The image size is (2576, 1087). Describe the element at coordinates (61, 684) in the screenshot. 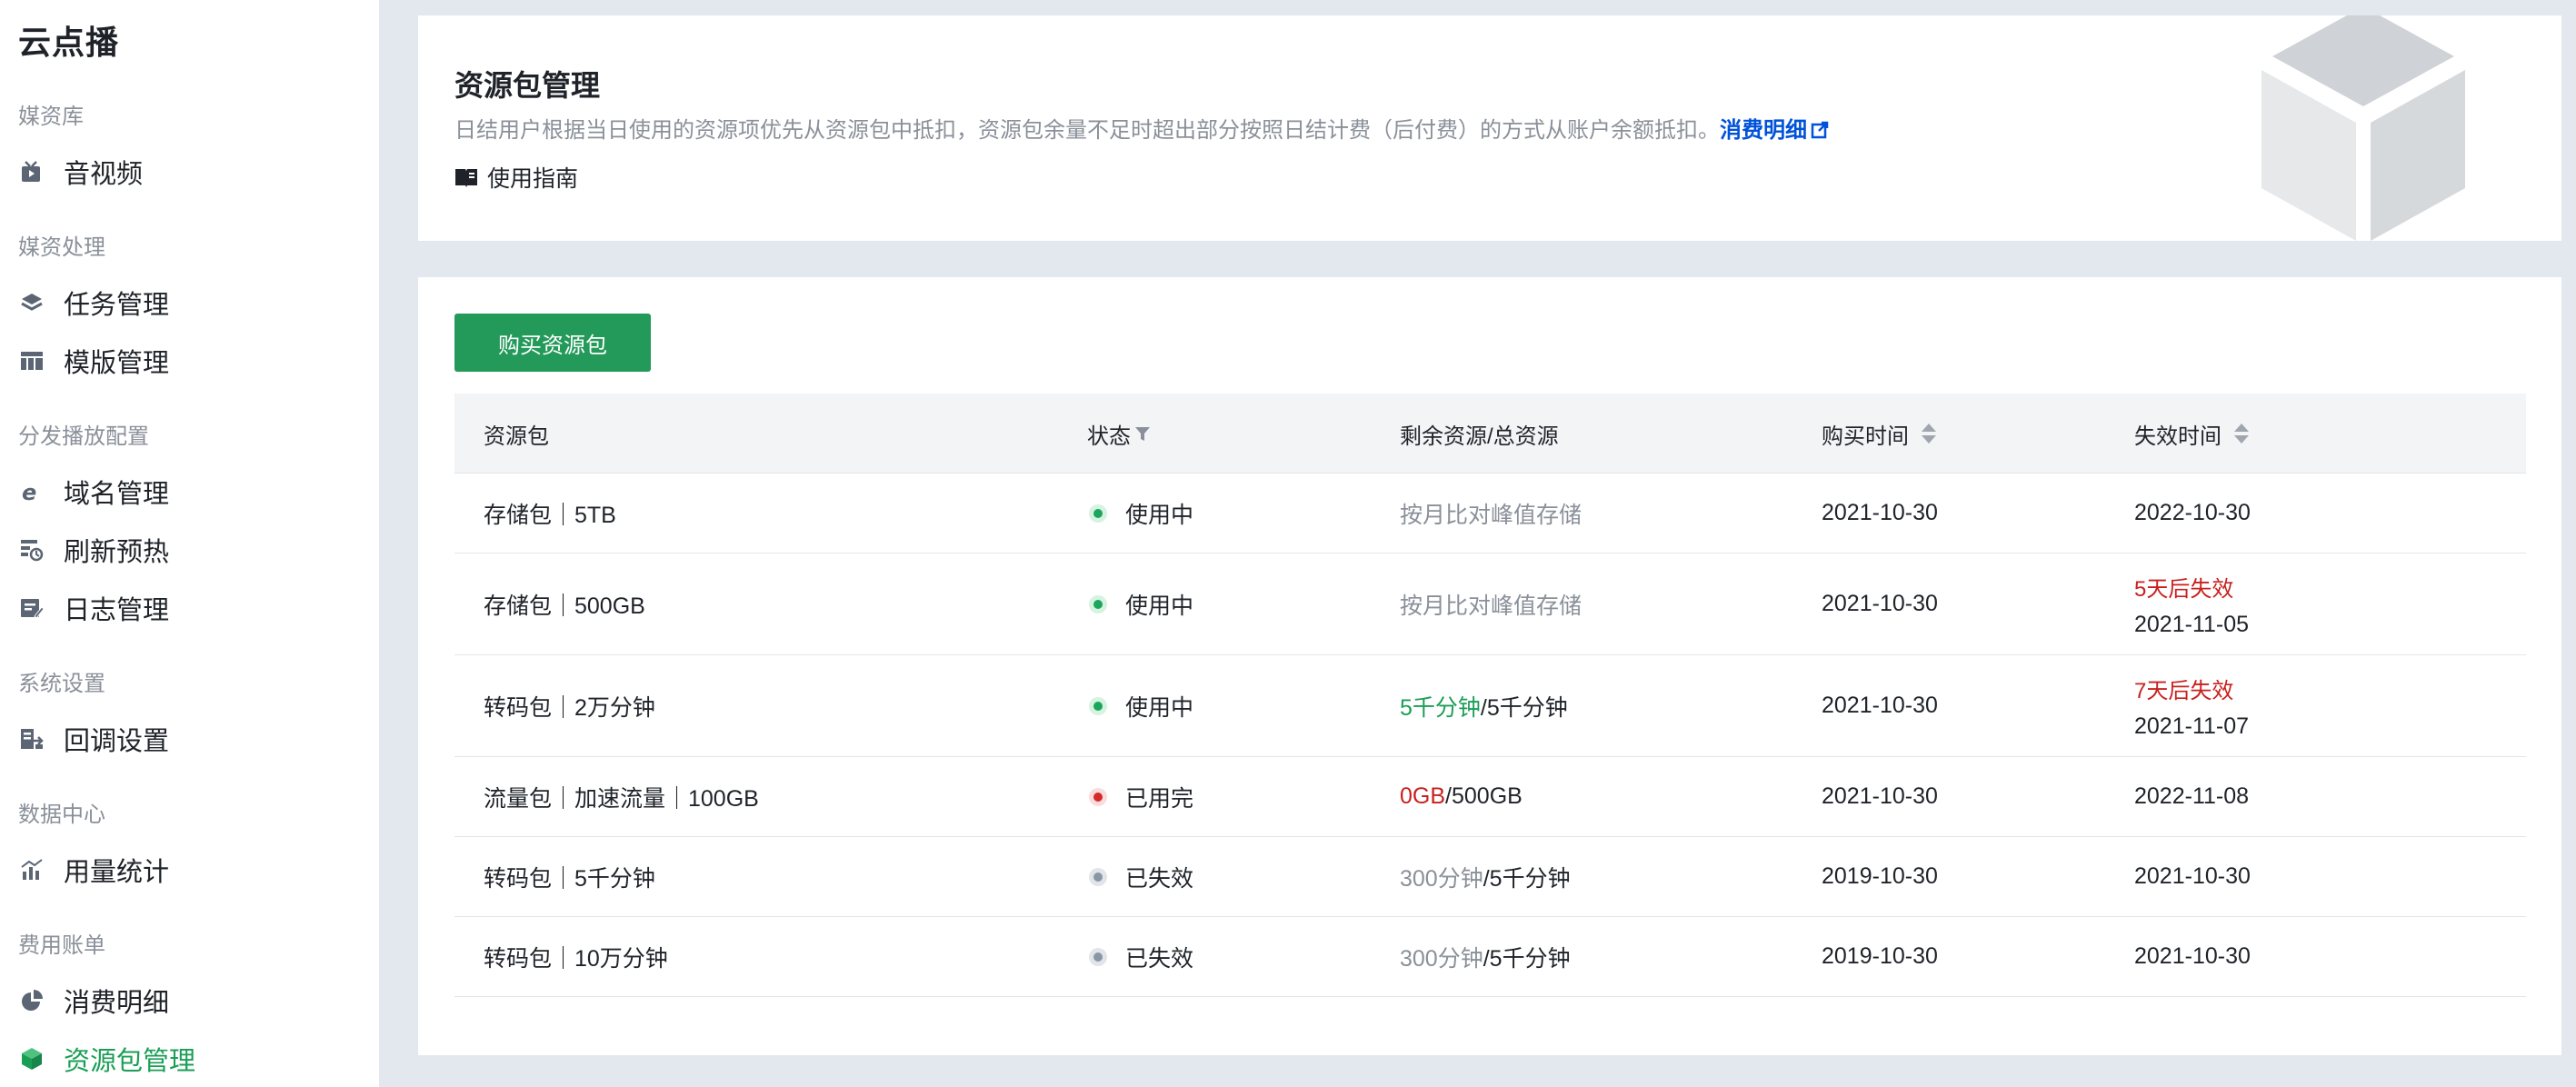

I see `nav-group-label: 系统设置` at that location.